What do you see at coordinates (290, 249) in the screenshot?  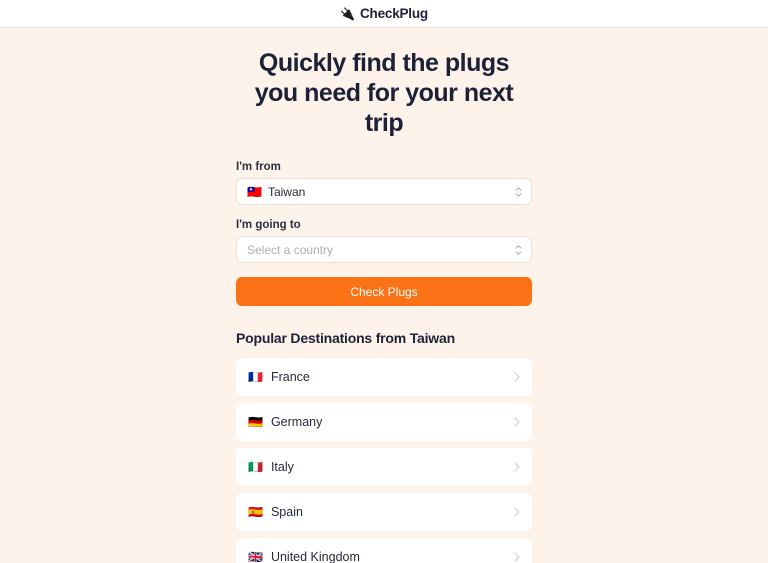 I see `destination-select-placeholder: Select a country` at bounding box center [290, 249].